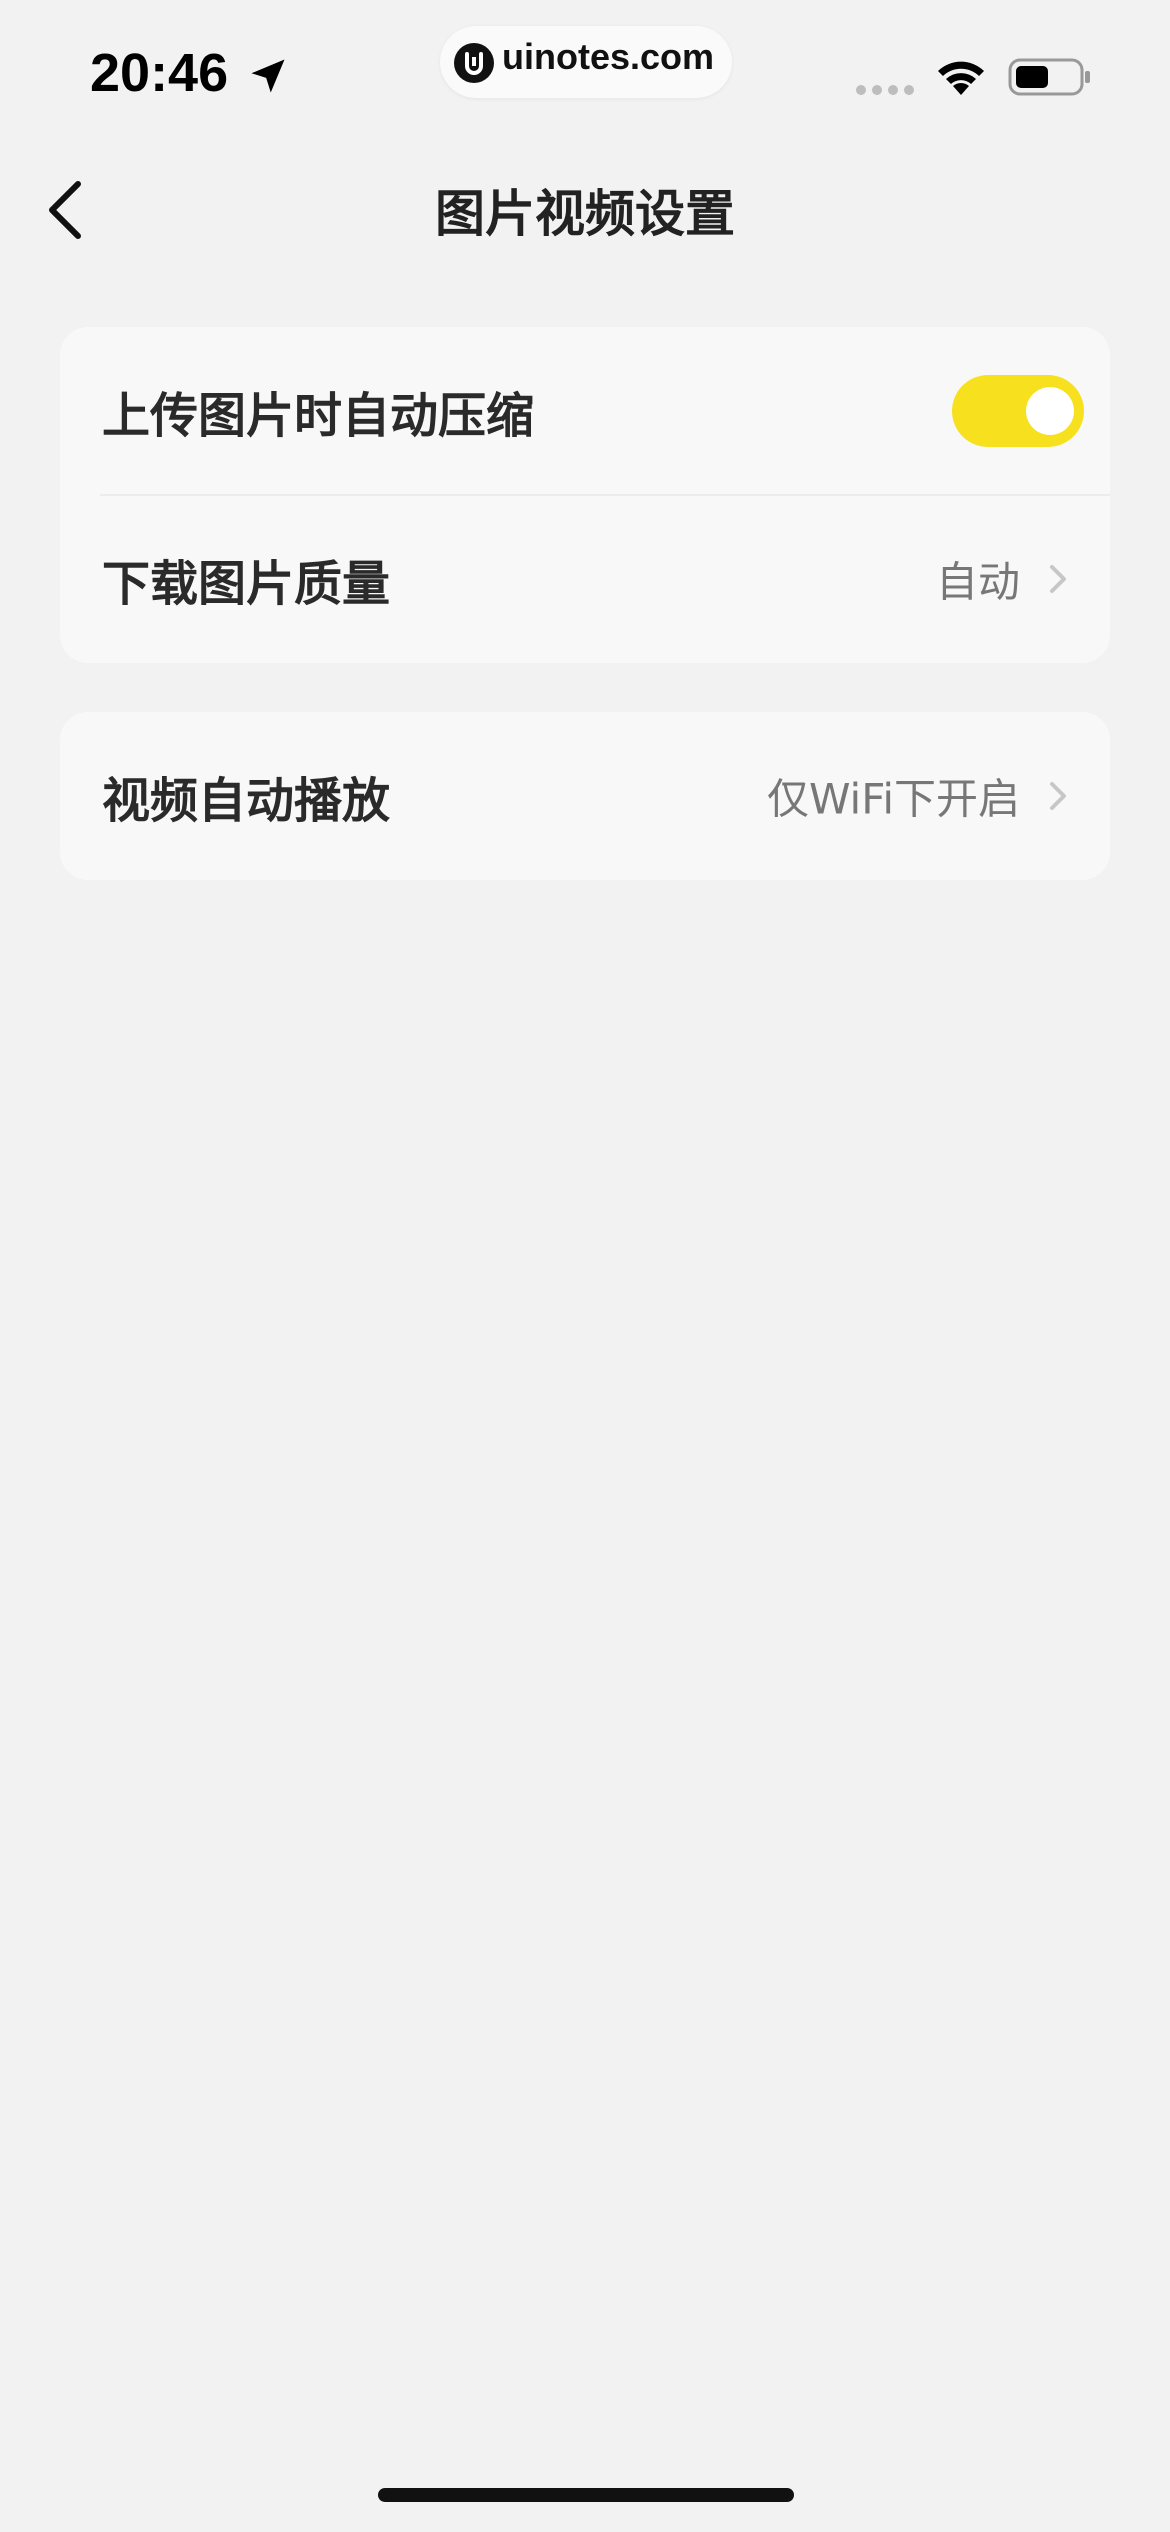 This screenshot has width=1170, height=2532. What do you see at coordinates (977, 582) in the screenshot?
I see `download-quality-value: 自动` at bounding box center [977, 582].